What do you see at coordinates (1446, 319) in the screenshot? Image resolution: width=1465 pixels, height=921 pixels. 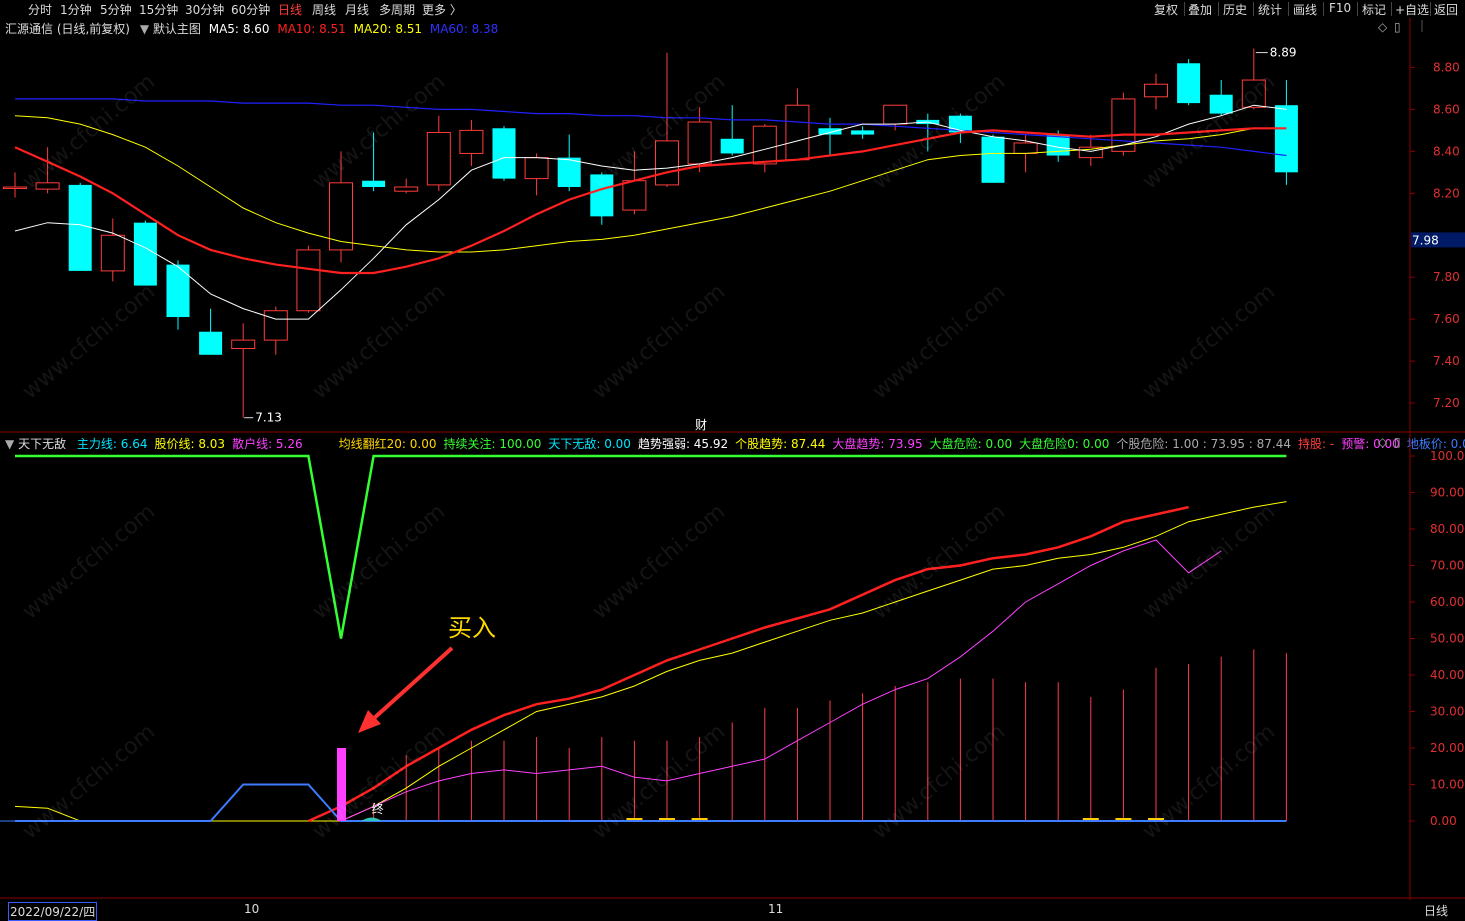 I see `price-tick-label: 7.60` at bounding box center [1446, 319].